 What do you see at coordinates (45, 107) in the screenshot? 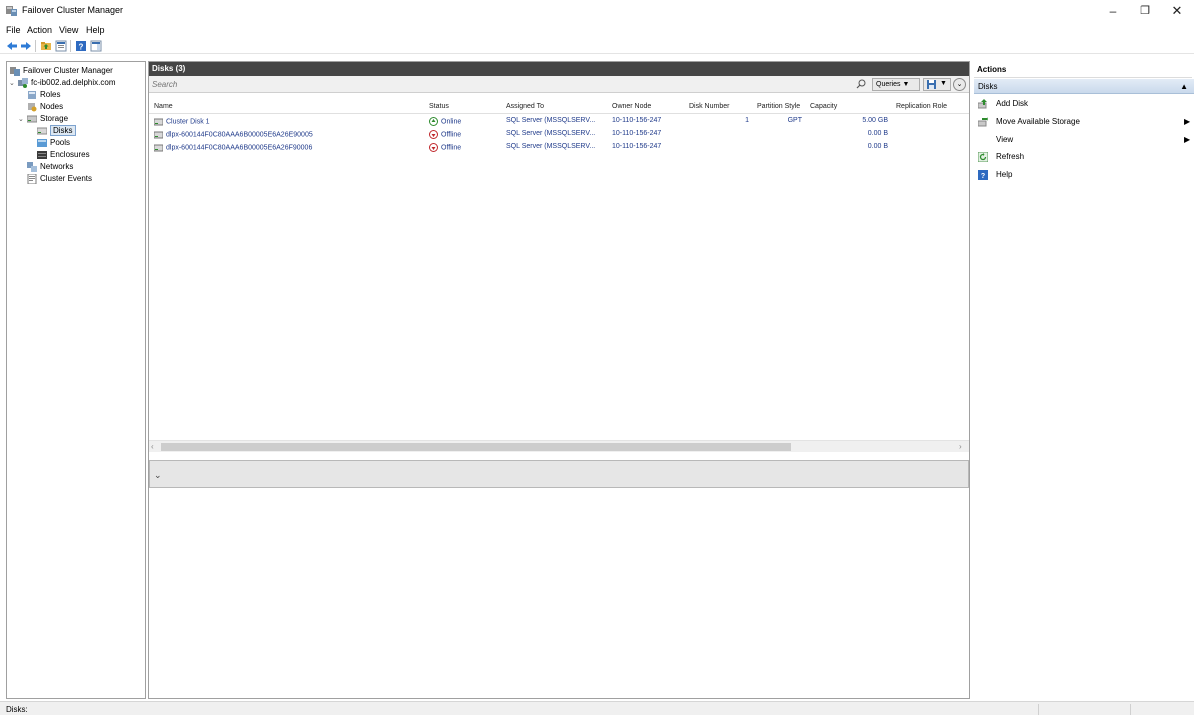
I see `tree-item-nodes: Nodes` at bounding box center [45, 107].